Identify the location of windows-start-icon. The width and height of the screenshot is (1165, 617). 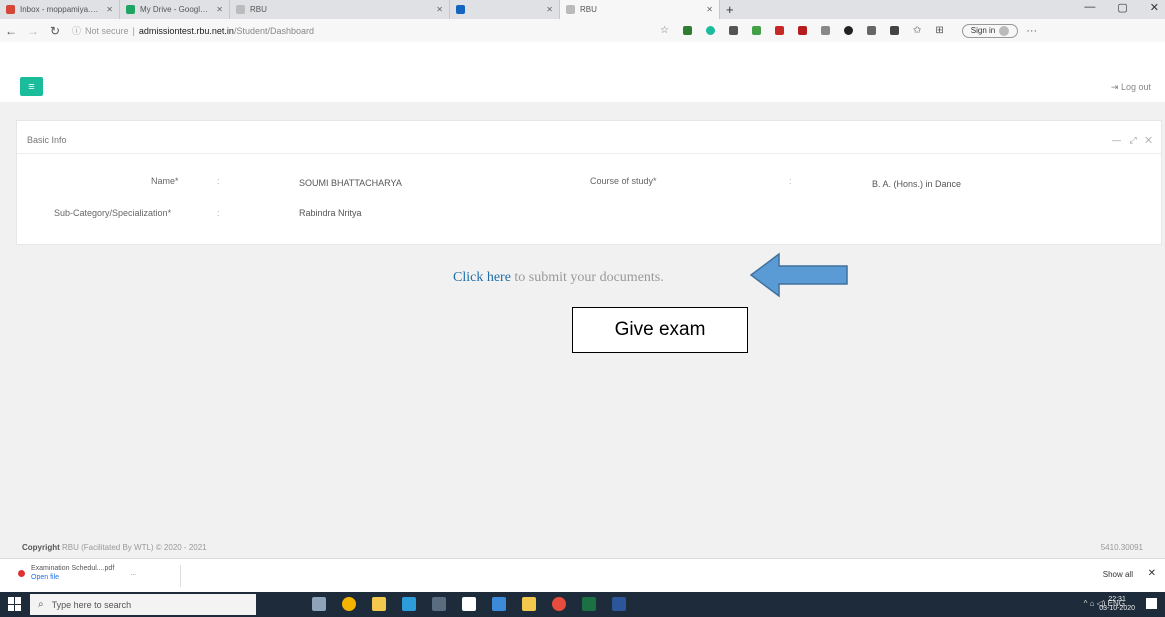
(15, 604).